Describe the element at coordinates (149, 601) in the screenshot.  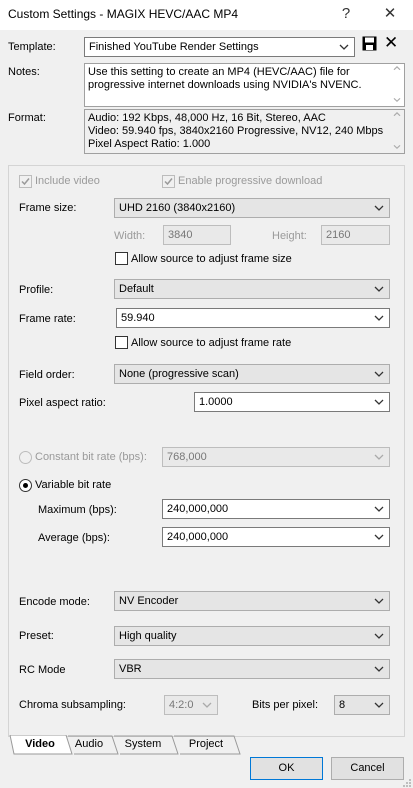
I see `encode-mode-value: NV Encoder` at that location.